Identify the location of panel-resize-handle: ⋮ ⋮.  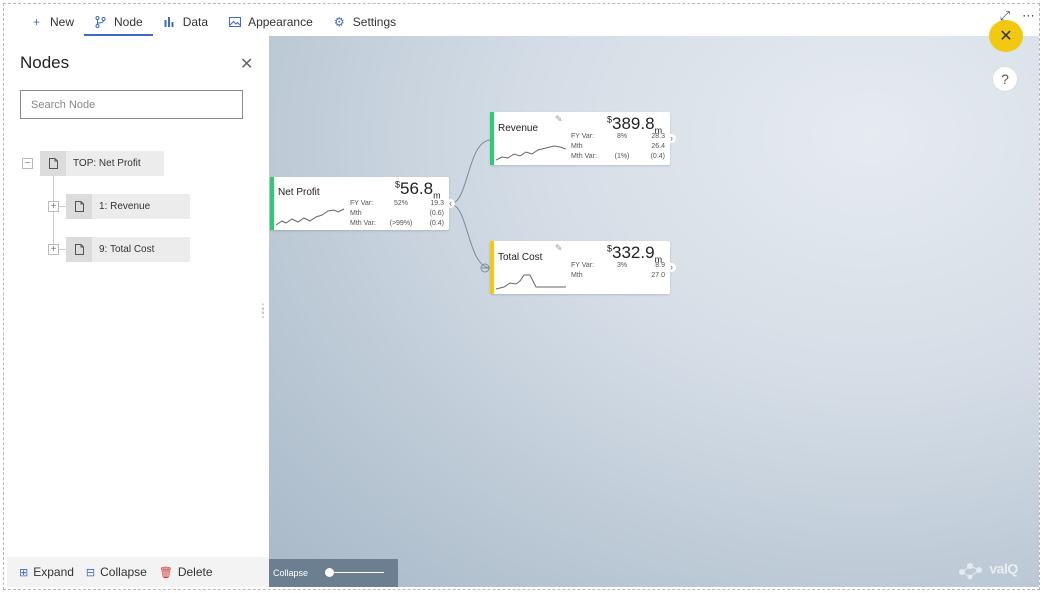
(263, 310).